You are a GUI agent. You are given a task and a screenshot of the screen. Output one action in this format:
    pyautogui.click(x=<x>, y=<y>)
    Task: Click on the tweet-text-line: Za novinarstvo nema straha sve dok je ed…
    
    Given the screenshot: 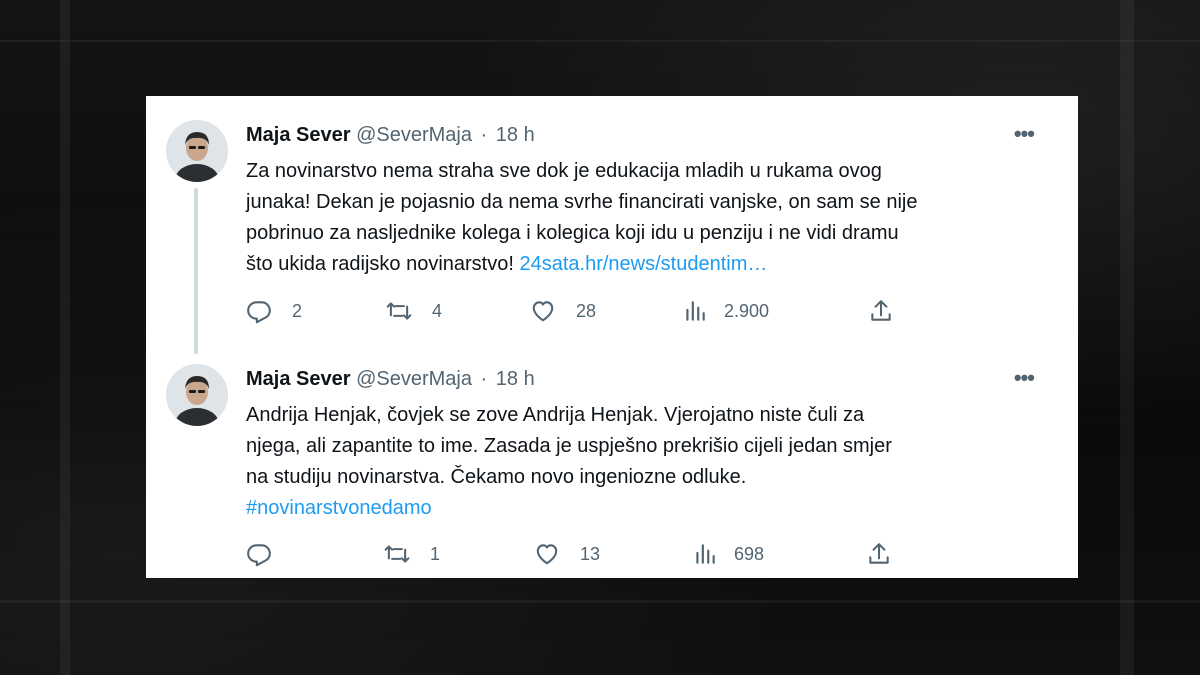 What is the action you would take?
    pyautogui.click(x=564, y=171)
    